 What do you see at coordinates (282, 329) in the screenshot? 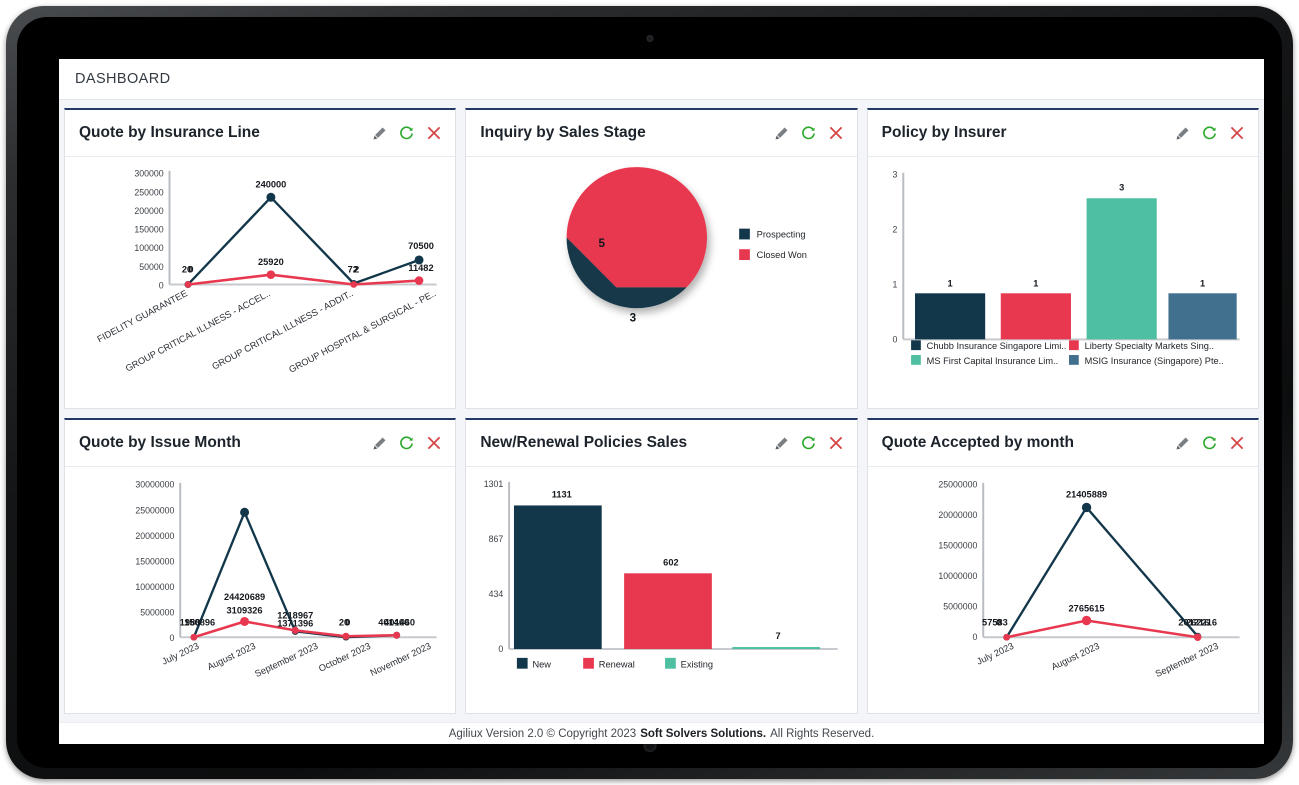
I see `svg-text:GROUP CRITICAL ILLNESS - ADDIT: GROUP CRITICAL ILLNESS - ADDIT..` at bounding box center [282, 329].